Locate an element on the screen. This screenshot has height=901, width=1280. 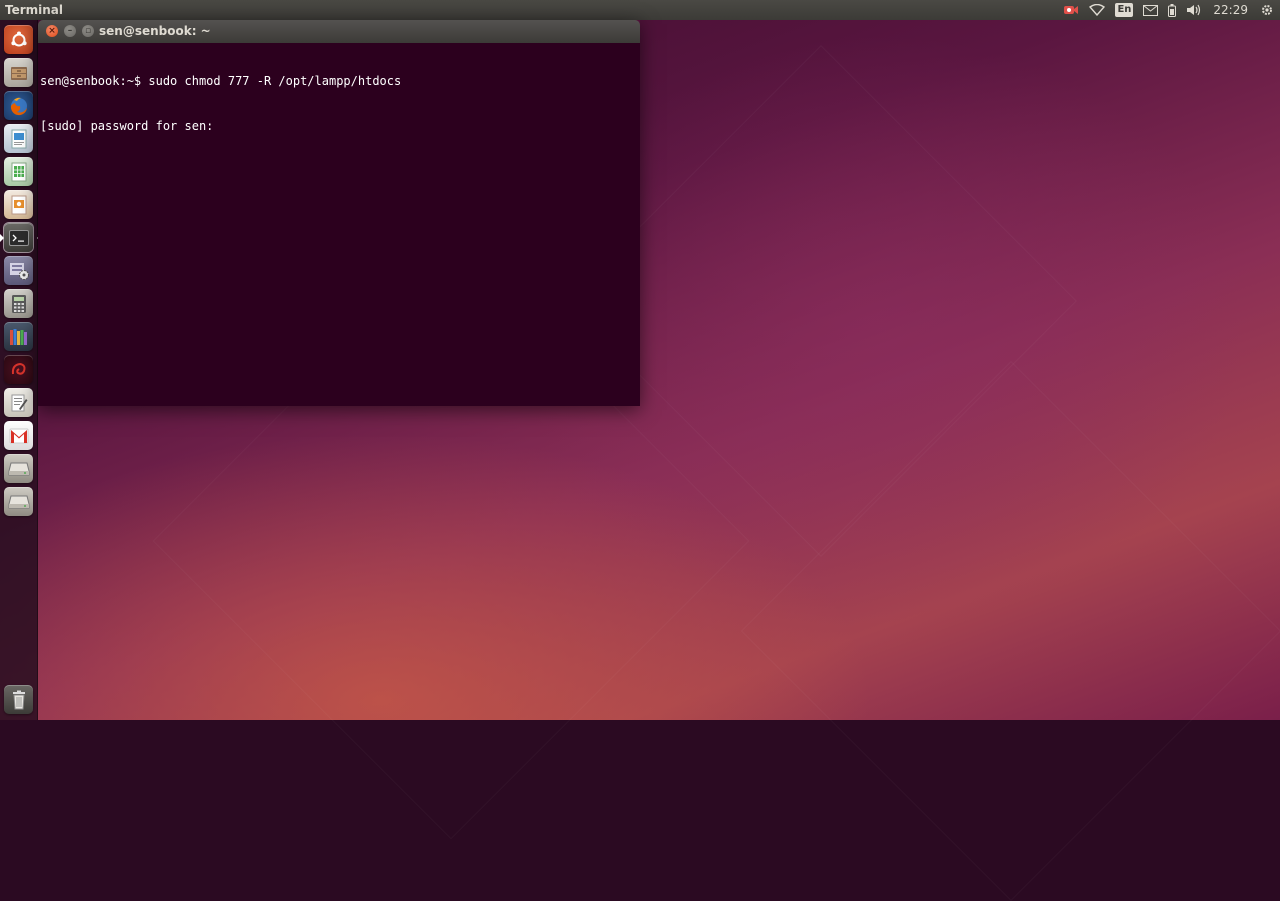
wifi-icon is located at coordinates (1097, 10).